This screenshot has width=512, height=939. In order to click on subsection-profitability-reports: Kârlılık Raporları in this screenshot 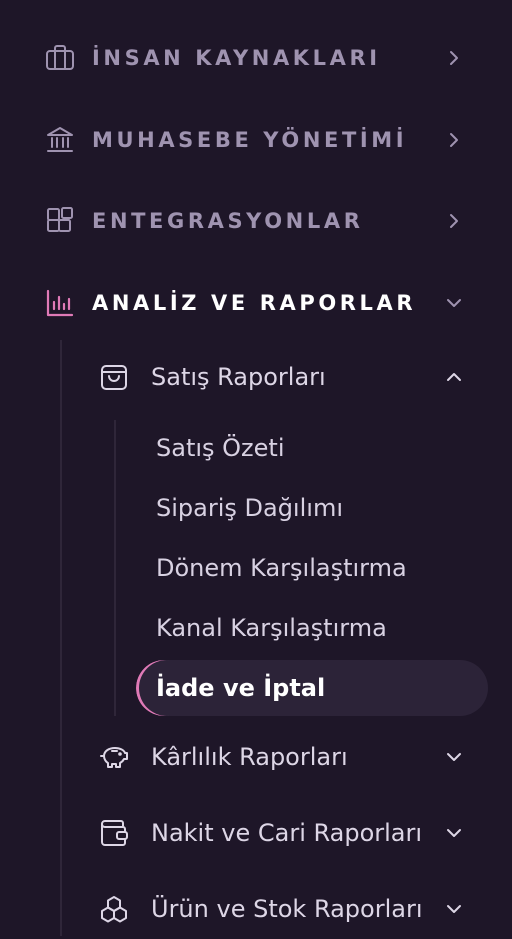, I will do `click(256, 757)`.